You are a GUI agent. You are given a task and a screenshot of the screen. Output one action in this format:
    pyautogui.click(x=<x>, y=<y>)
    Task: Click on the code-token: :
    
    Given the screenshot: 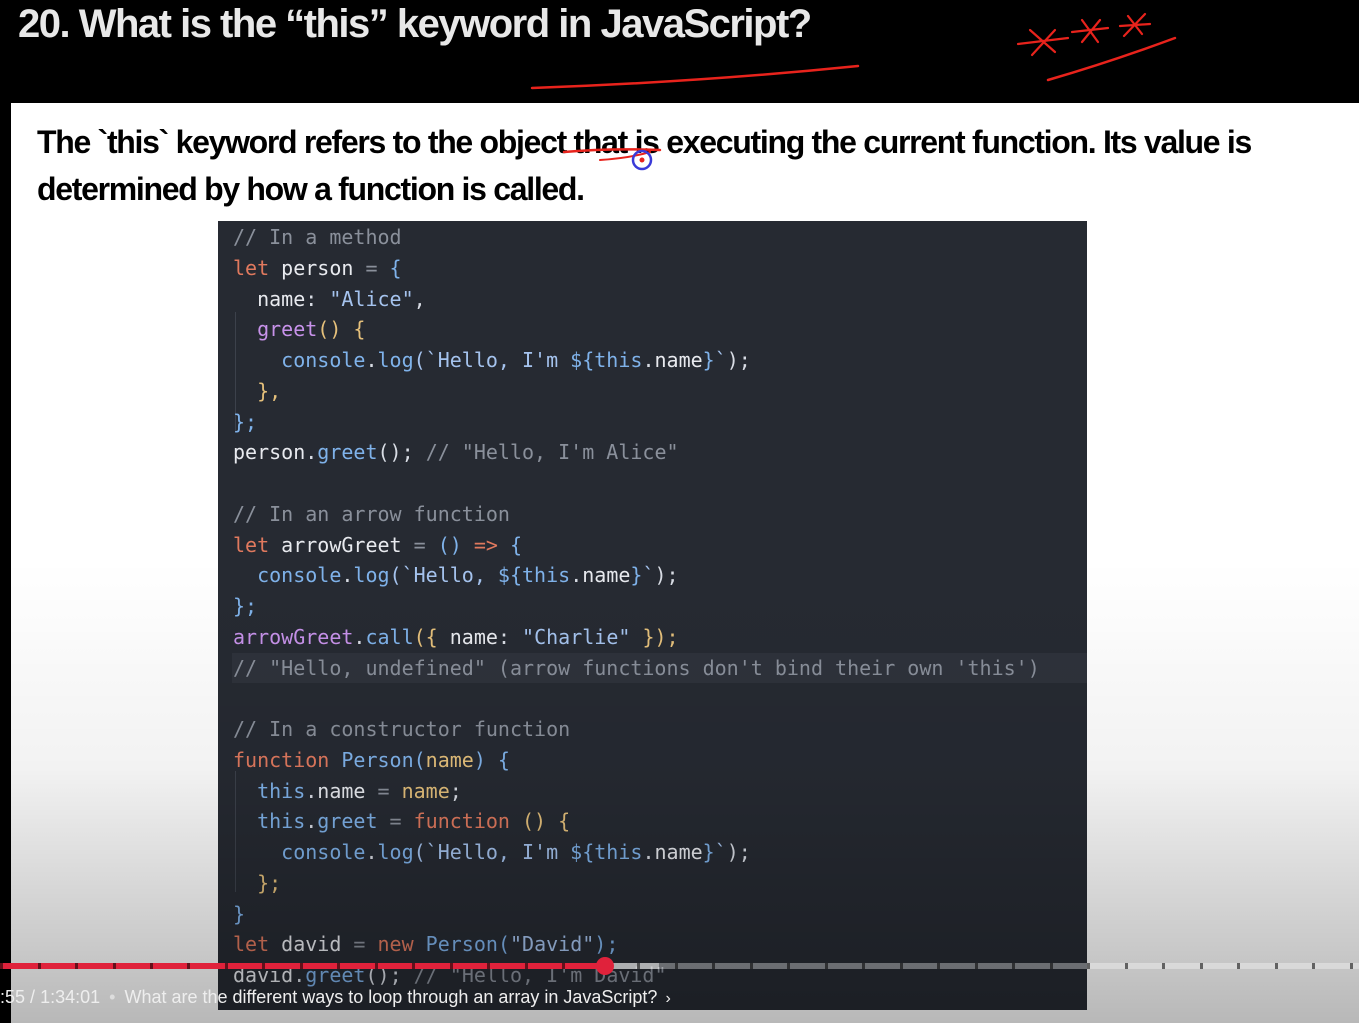 What is the action you would take?
    pyautogui.click(x=510, y=636)
    